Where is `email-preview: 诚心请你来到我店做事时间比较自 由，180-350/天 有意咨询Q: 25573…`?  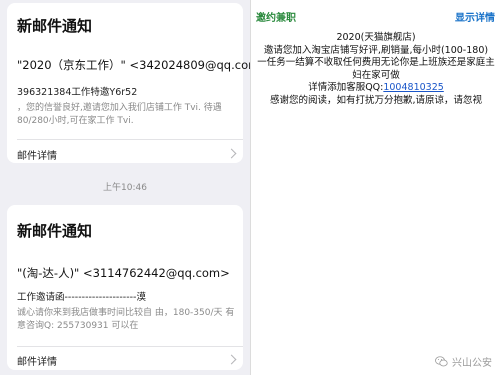 email-preview: 诚心请你来到我店做事时间比较自 由，180-350/天 有意咨询Q: 25573… is located at coordinates (126, 319).